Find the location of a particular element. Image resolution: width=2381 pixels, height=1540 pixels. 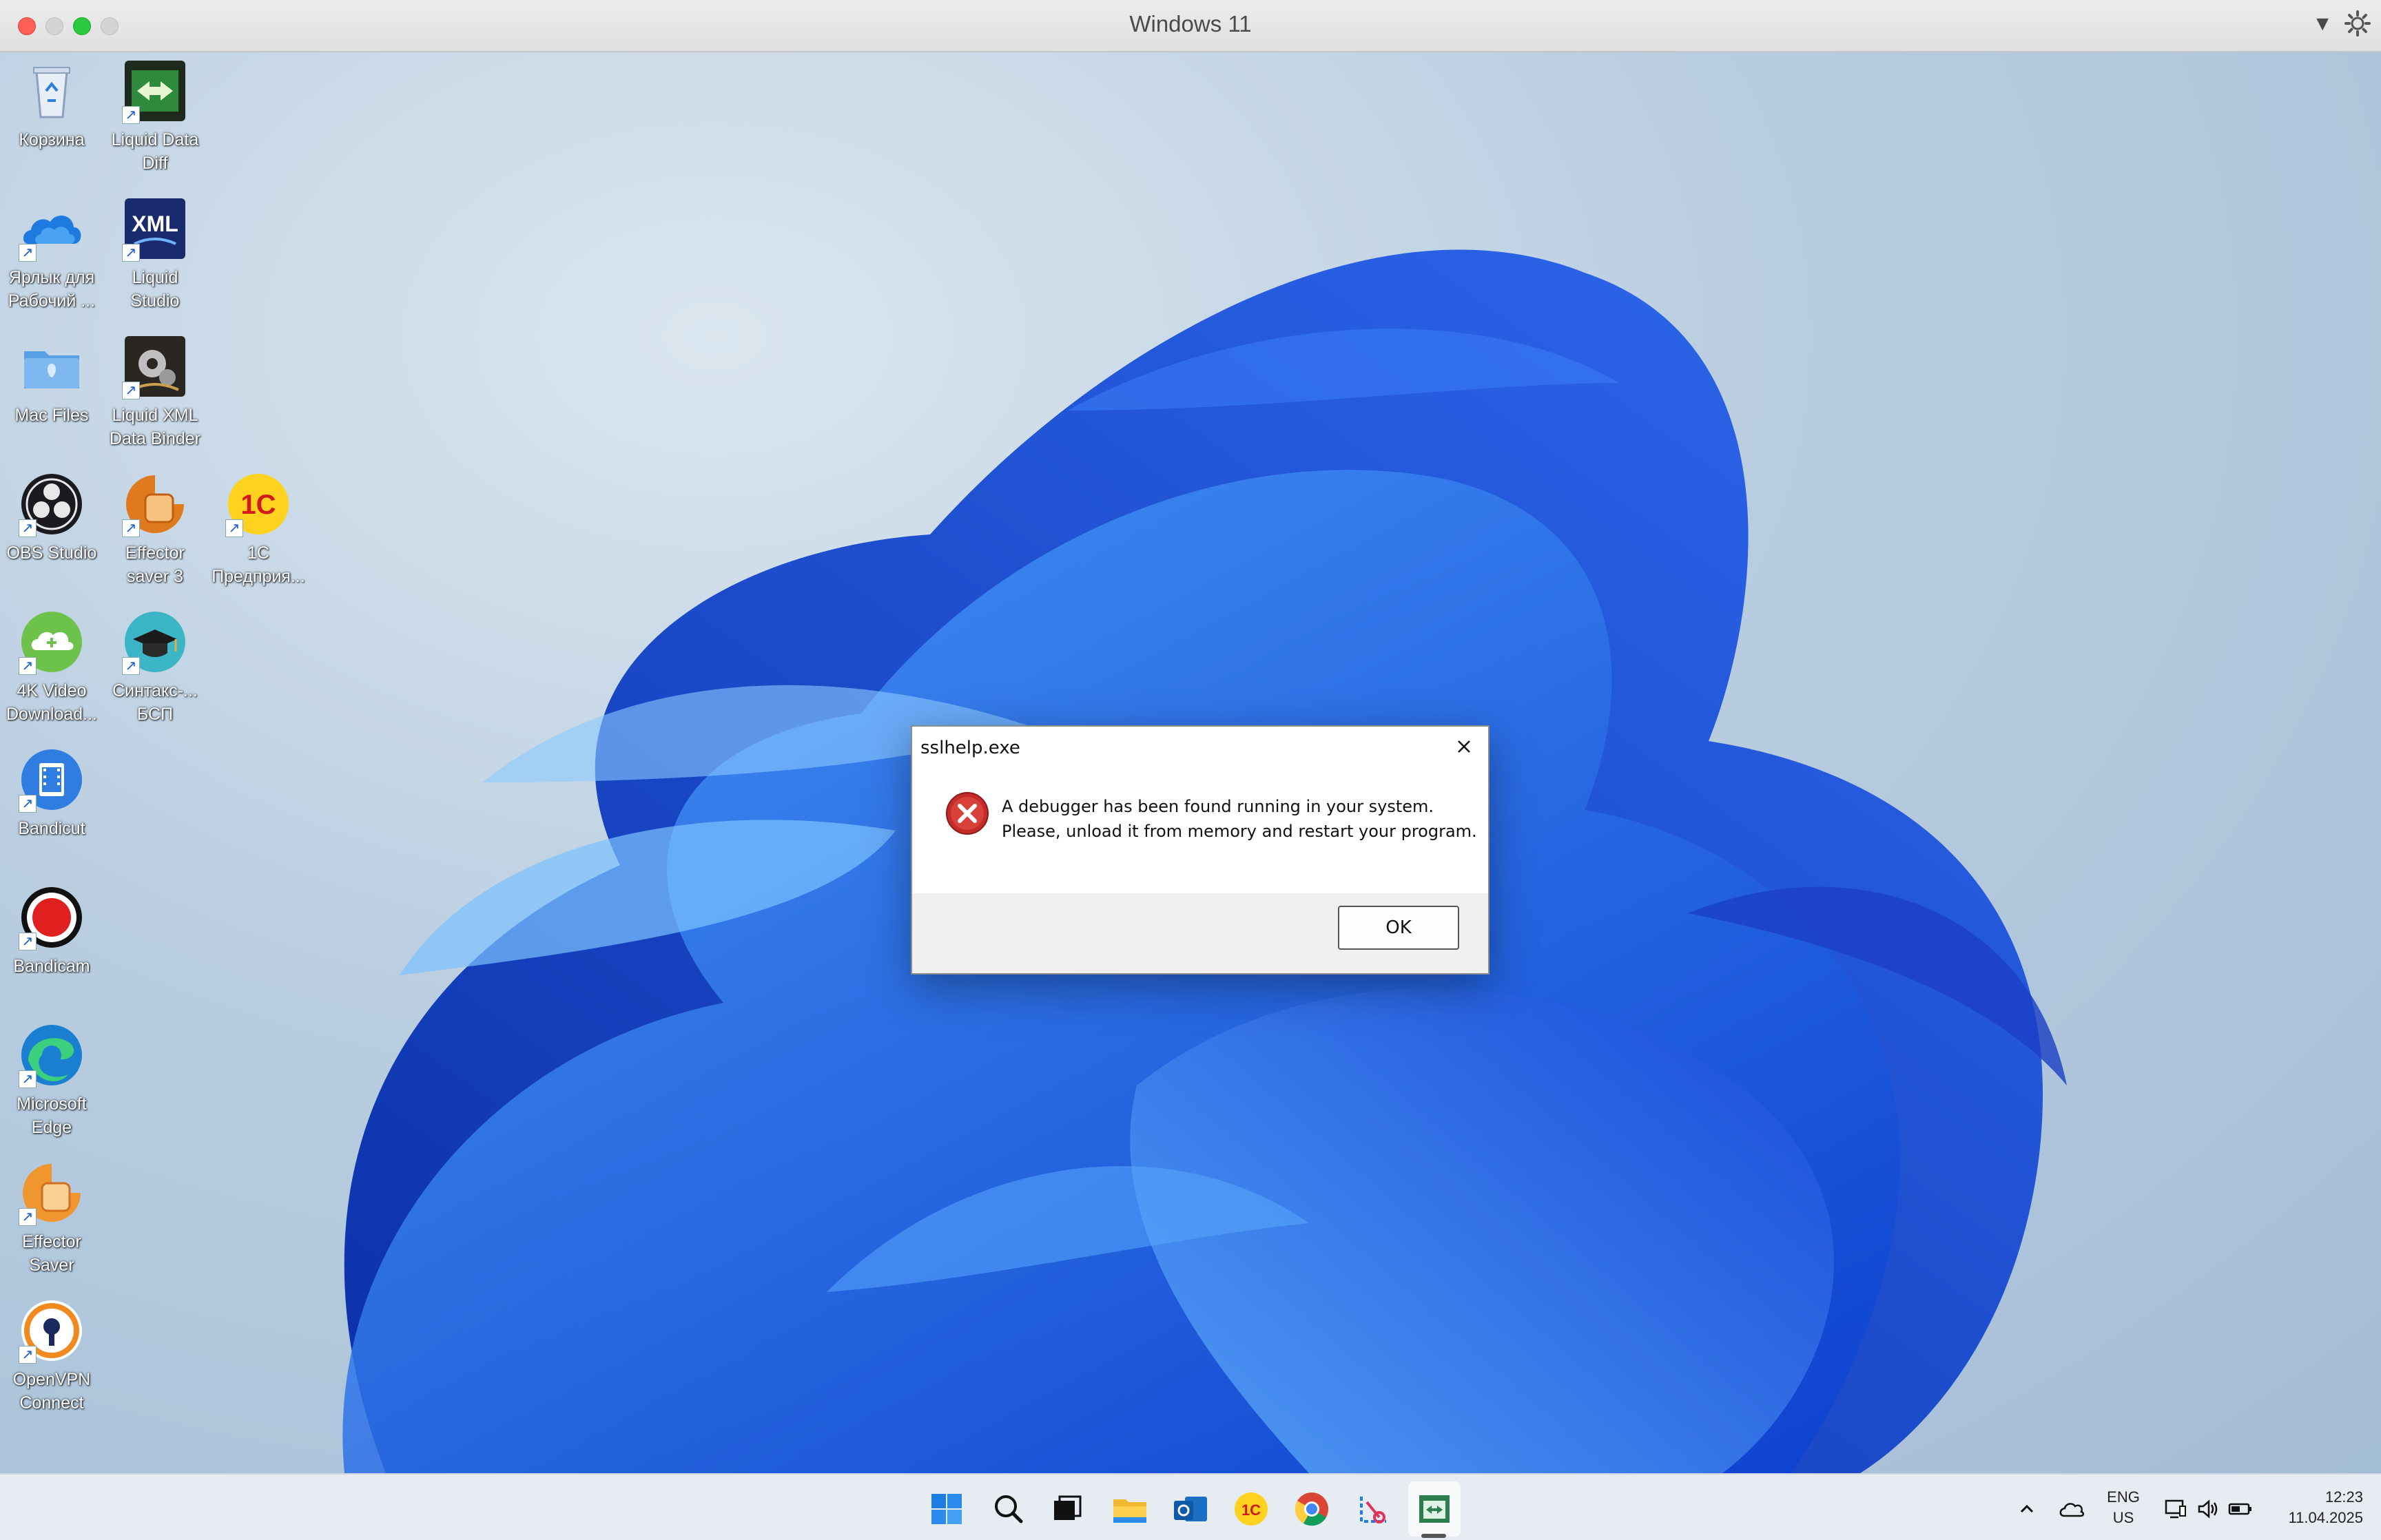

desktop-icon-microsoft-edge: ↗ Microsoft Edge is located at coordinates (52, 1080).